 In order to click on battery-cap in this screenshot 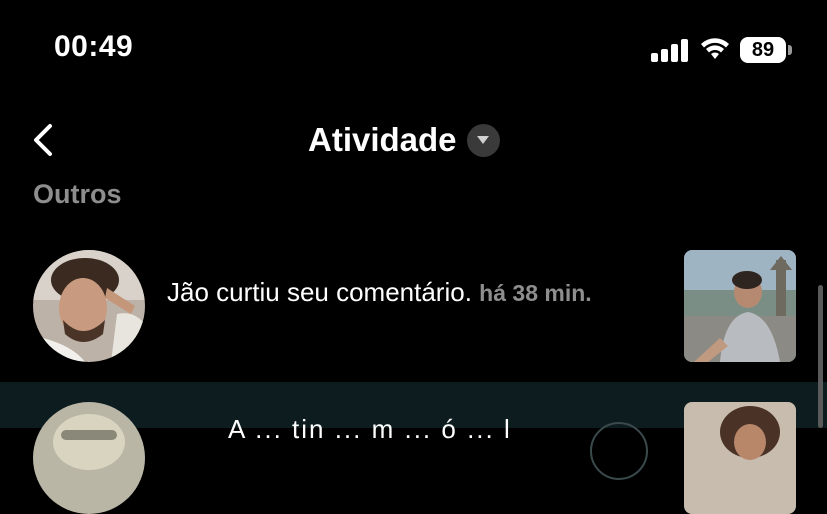, I will do `click(790, 50)`.